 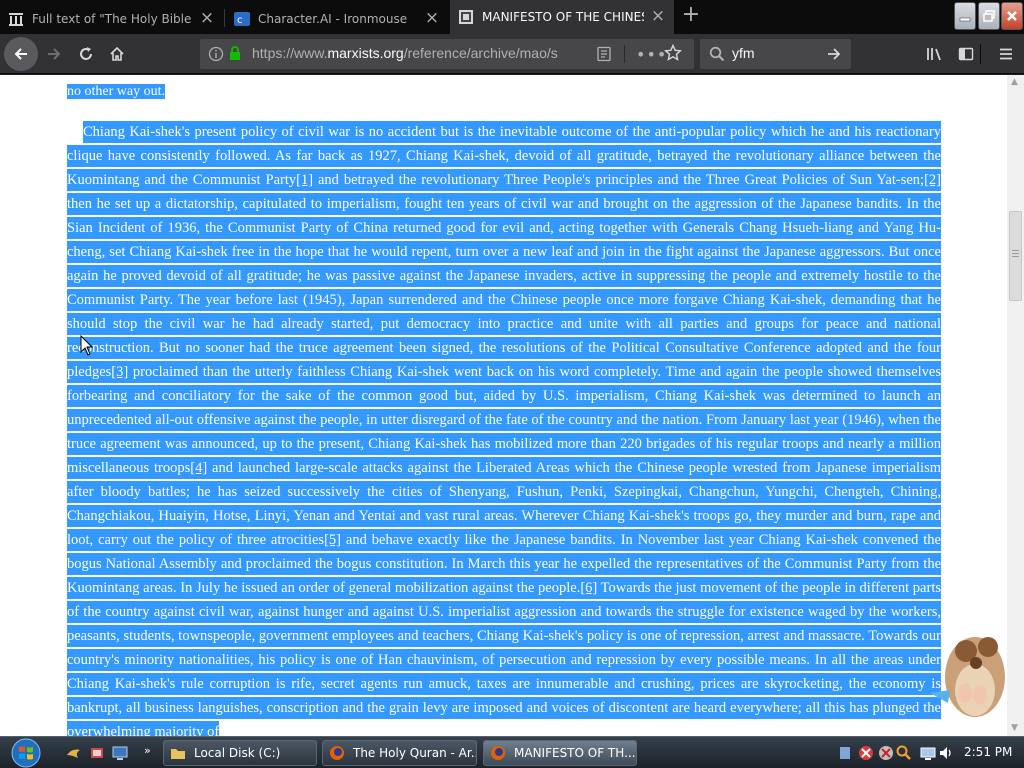 I want to click on tray-antivirus-icon, so click(x=866, y=753).